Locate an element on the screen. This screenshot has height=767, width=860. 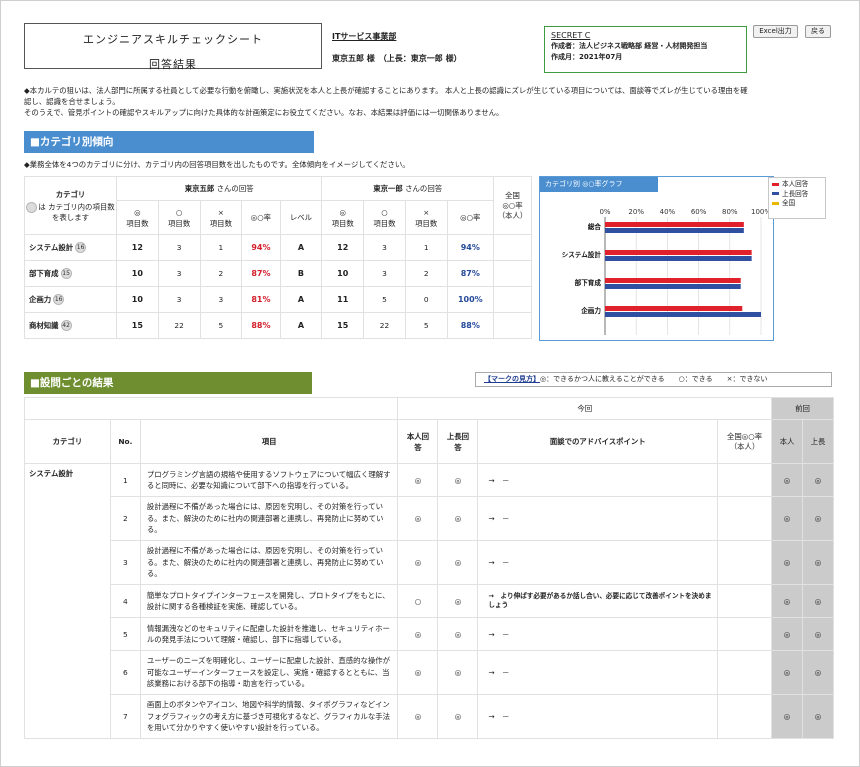
prev-header: 前回 is located at coordinates (802, 408).